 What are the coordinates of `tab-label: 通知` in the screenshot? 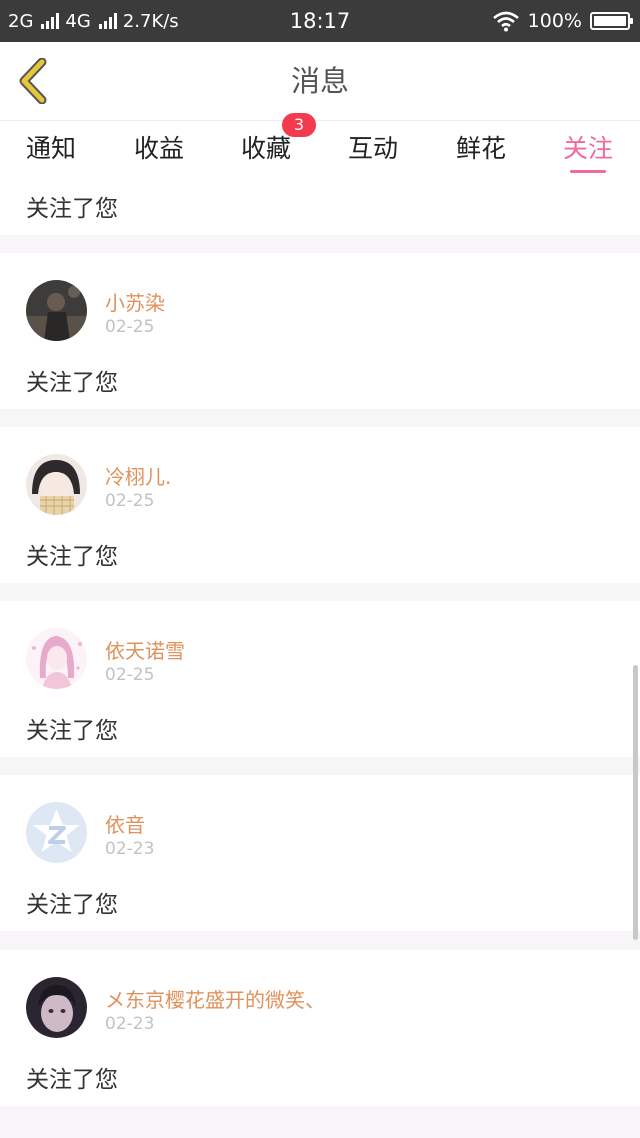 It's located at (50, 148).